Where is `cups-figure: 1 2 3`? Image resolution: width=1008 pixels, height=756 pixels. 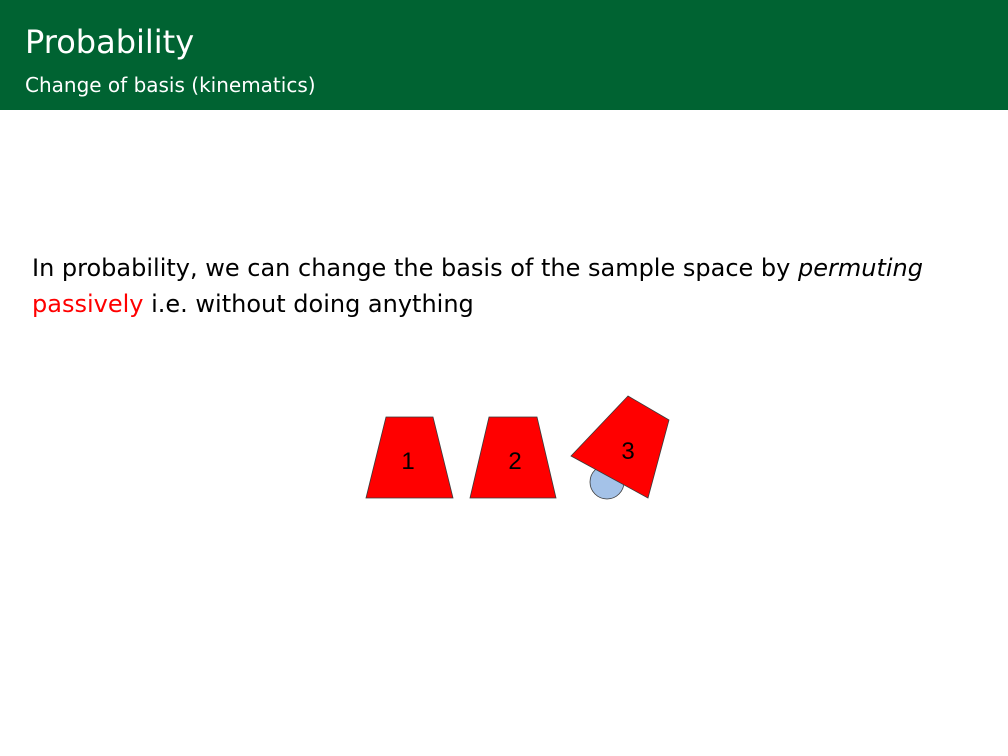 cups-figure: 1 2 3 is located at coordinates (517, 447).